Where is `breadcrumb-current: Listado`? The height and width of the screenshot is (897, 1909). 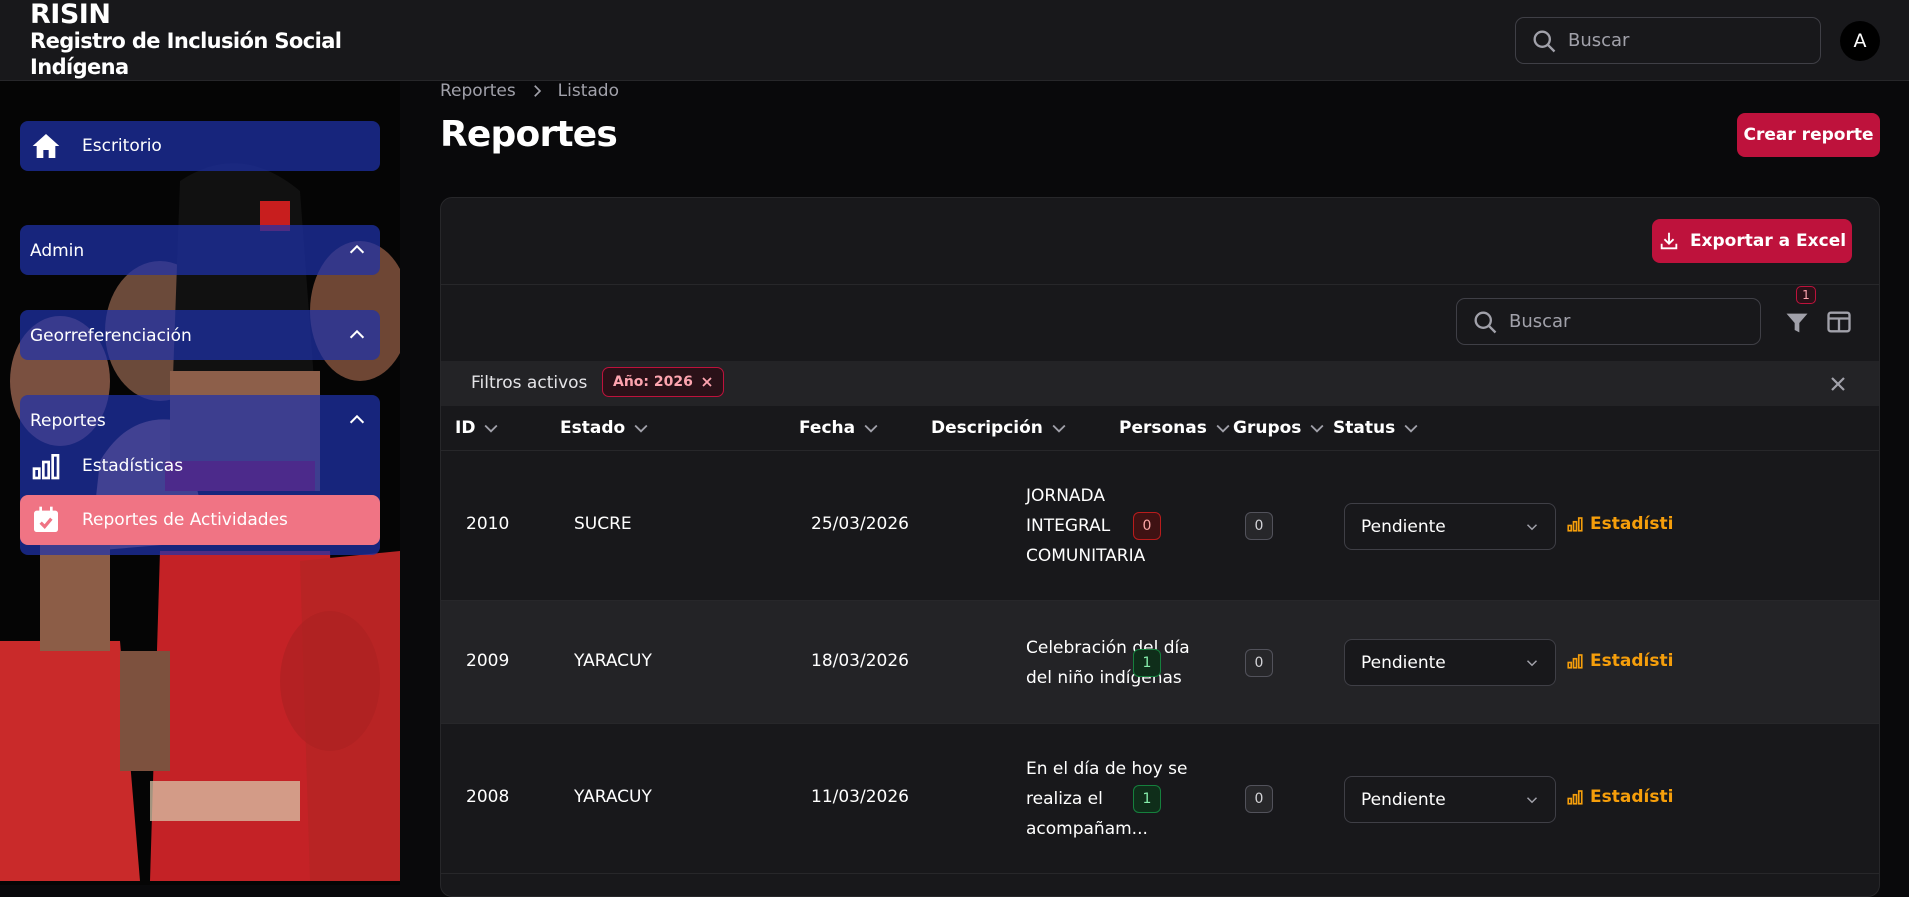 breadcrumb-current: Listado is located at coordinates (588, 91).